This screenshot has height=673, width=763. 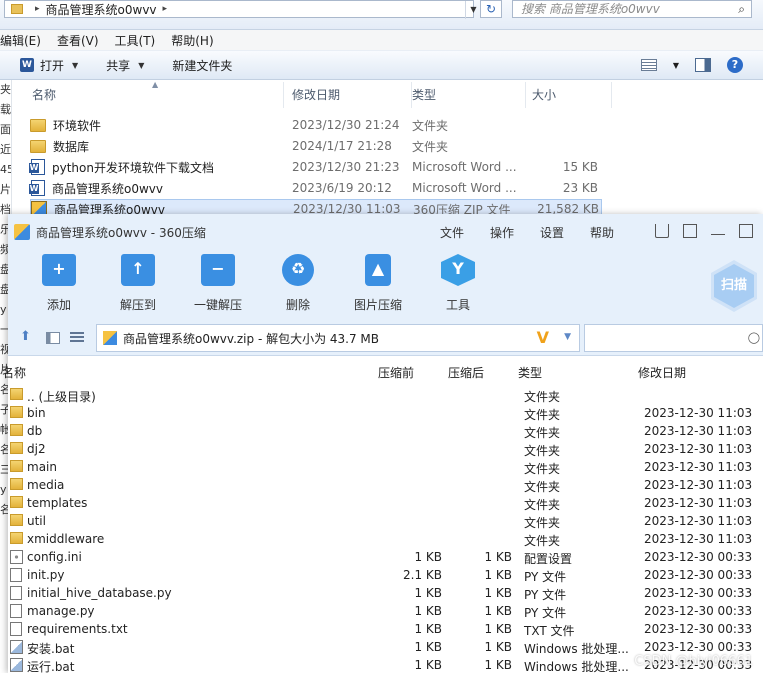 What do you see at coordinates (5, 190) in the screenshot?
I see `nav-pane-item: 片` at bounding box center [5, 190].